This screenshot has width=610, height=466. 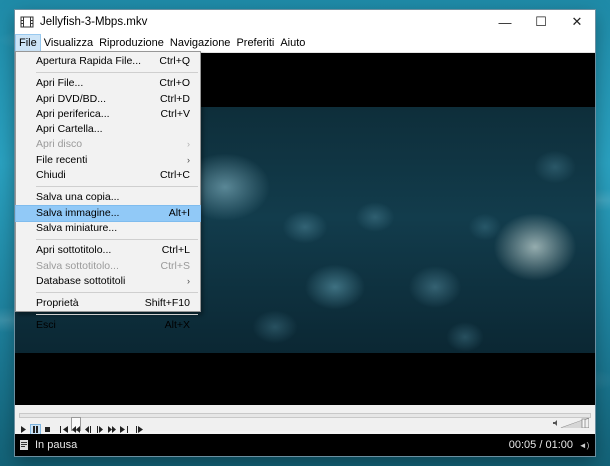 I want to click on audio-icon: ◄), so click(x=584, y=445).